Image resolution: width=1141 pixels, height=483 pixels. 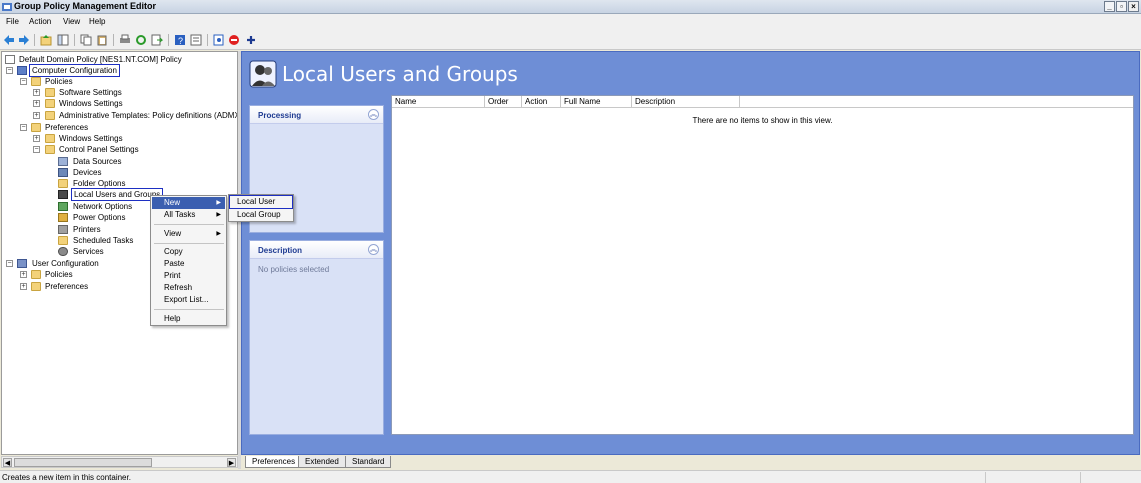 What do you see at coordinates (231, 462) in the screenshot?
I see `scroll-right-icon: ▶` at bounding box center [231, 462].